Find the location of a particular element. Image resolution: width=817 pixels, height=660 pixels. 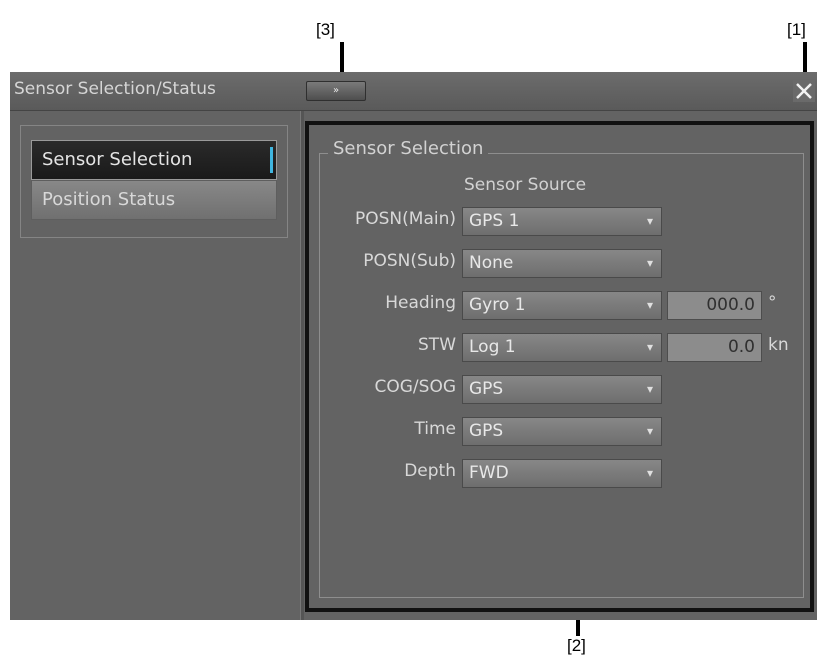

group-title: Sensor Selection is located at coordinates (408, 148).